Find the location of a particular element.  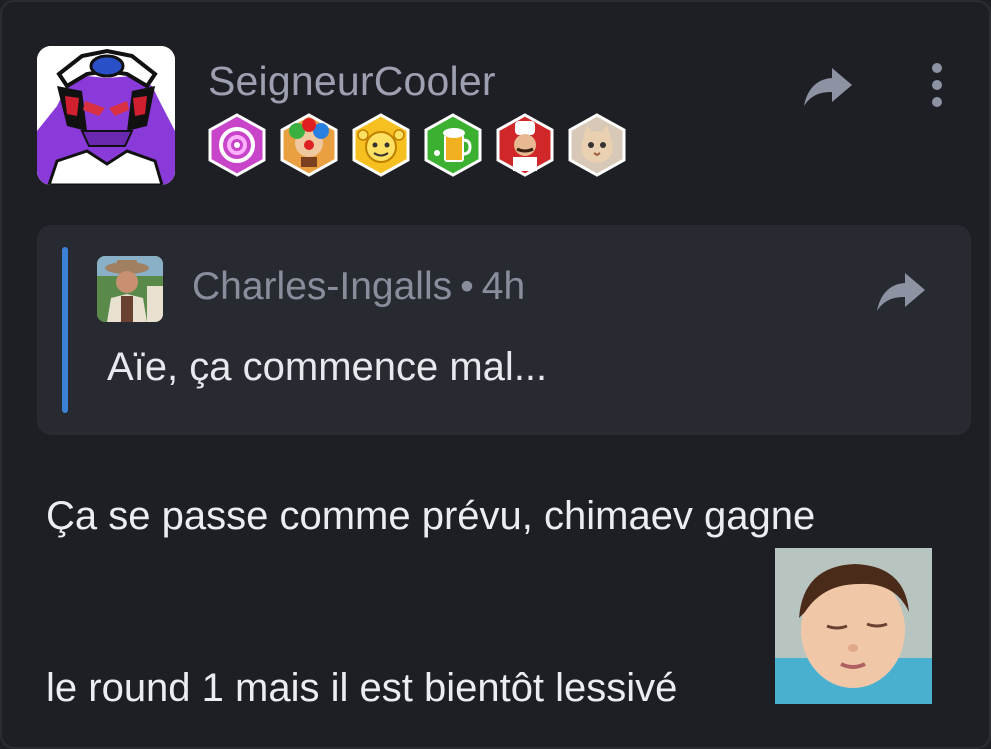

message-text-line-1: Ça se passe comme prévu, chimaev gagne is located at coordinates (431, 516).